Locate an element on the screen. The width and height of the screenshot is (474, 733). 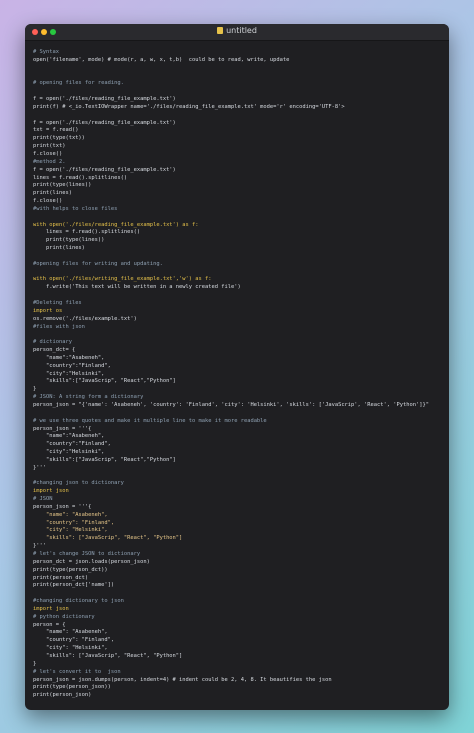
code-line: import os is located at coordinates (48, 310).